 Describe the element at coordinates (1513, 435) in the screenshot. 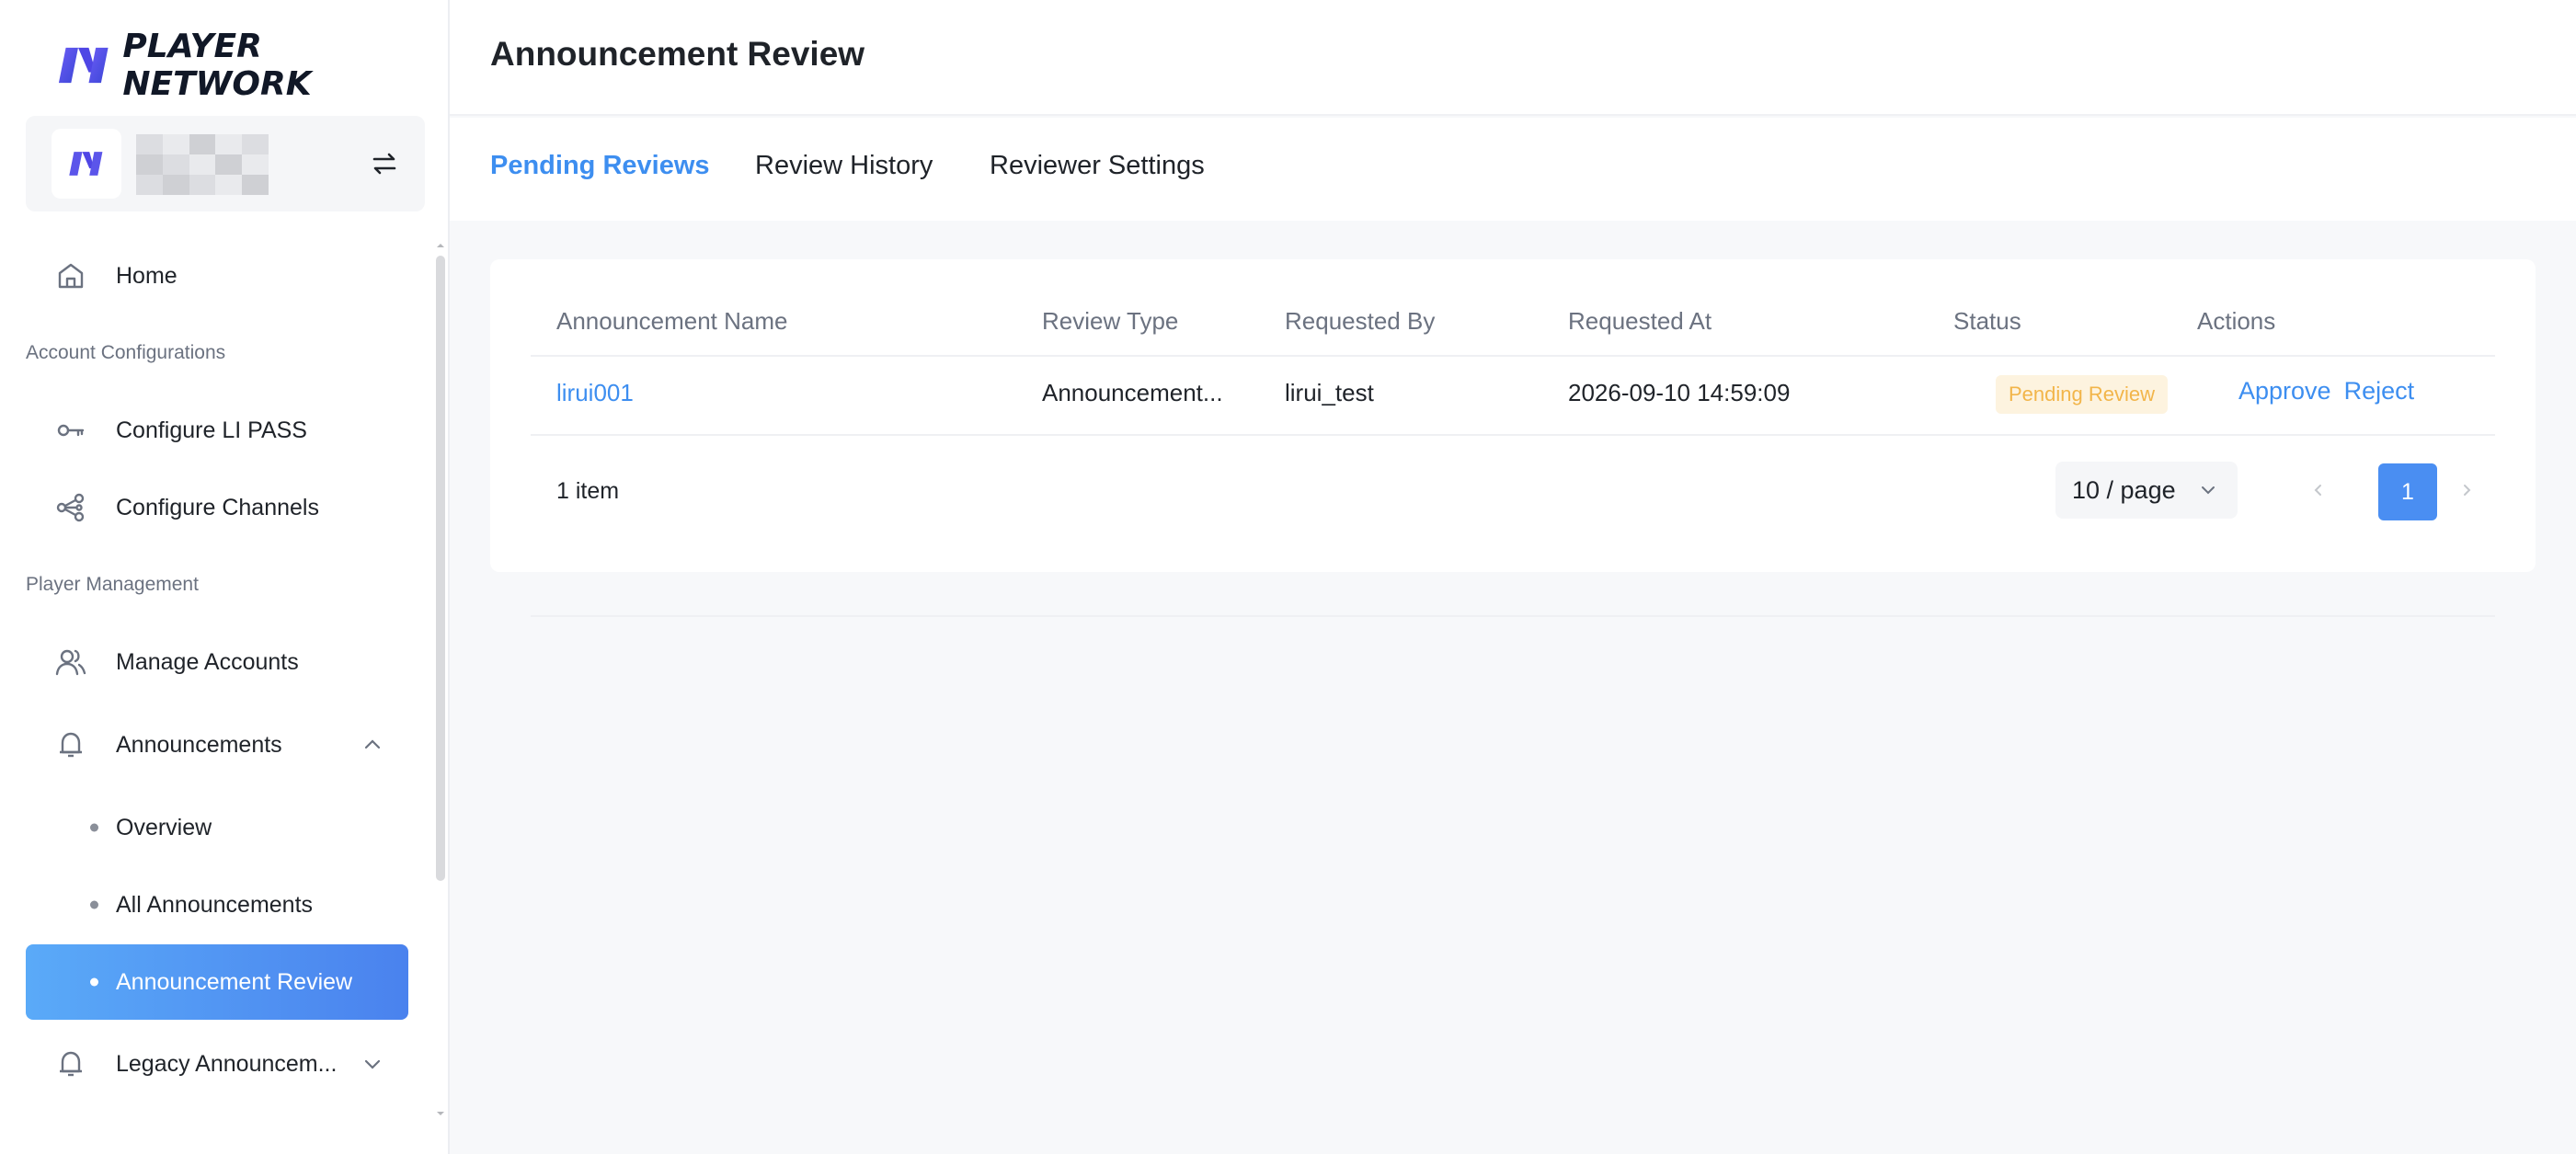

I see `row-divider` at that location.